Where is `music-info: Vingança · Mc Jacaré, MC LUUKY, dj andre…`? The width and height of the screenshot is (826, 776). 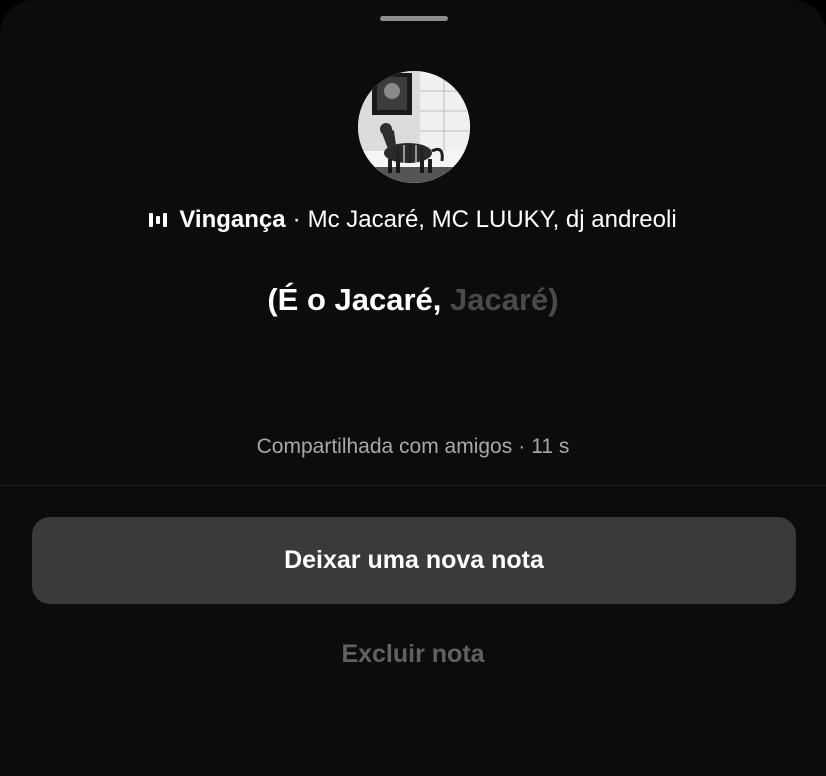 music-info: Vingança · Mc Jacaré, MC LUUKY, dj andre… is located at coordinates (413, 220).